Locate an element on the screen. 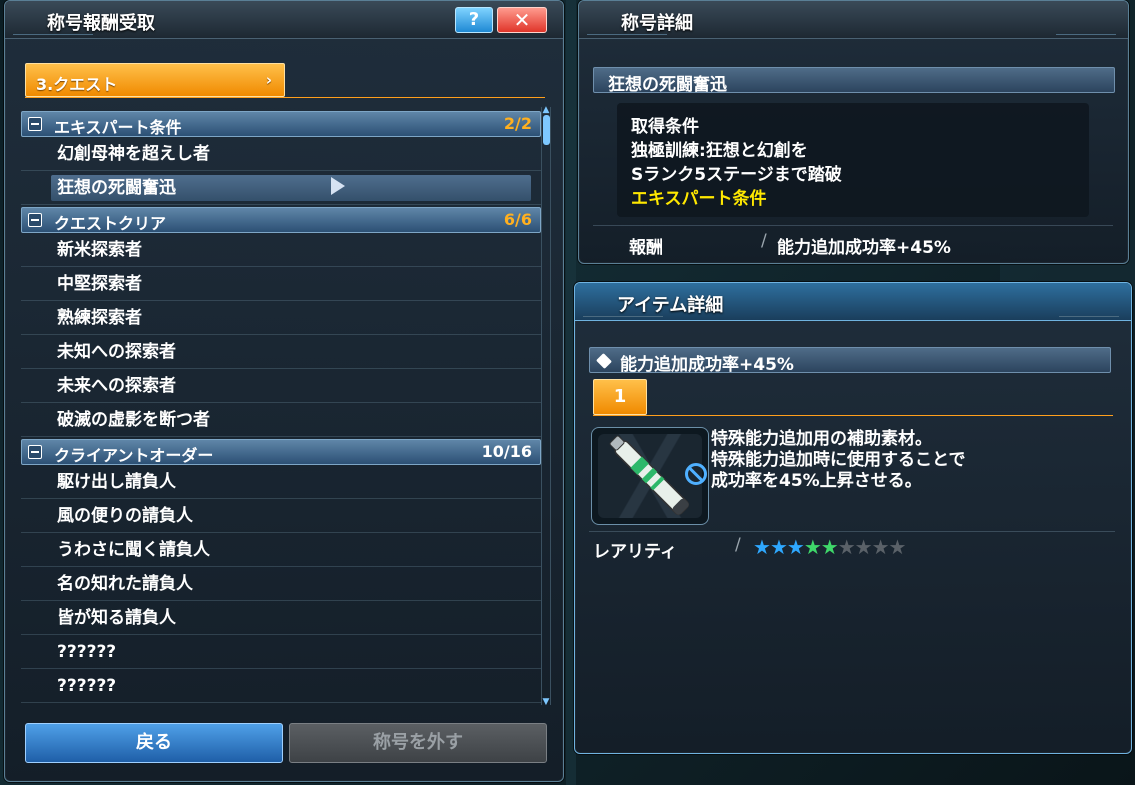 The width and height of the screenshot is (1135, 785). rarity-row: レアリティ / ★★★★★★★★★ is located at coordinates (852, 547).